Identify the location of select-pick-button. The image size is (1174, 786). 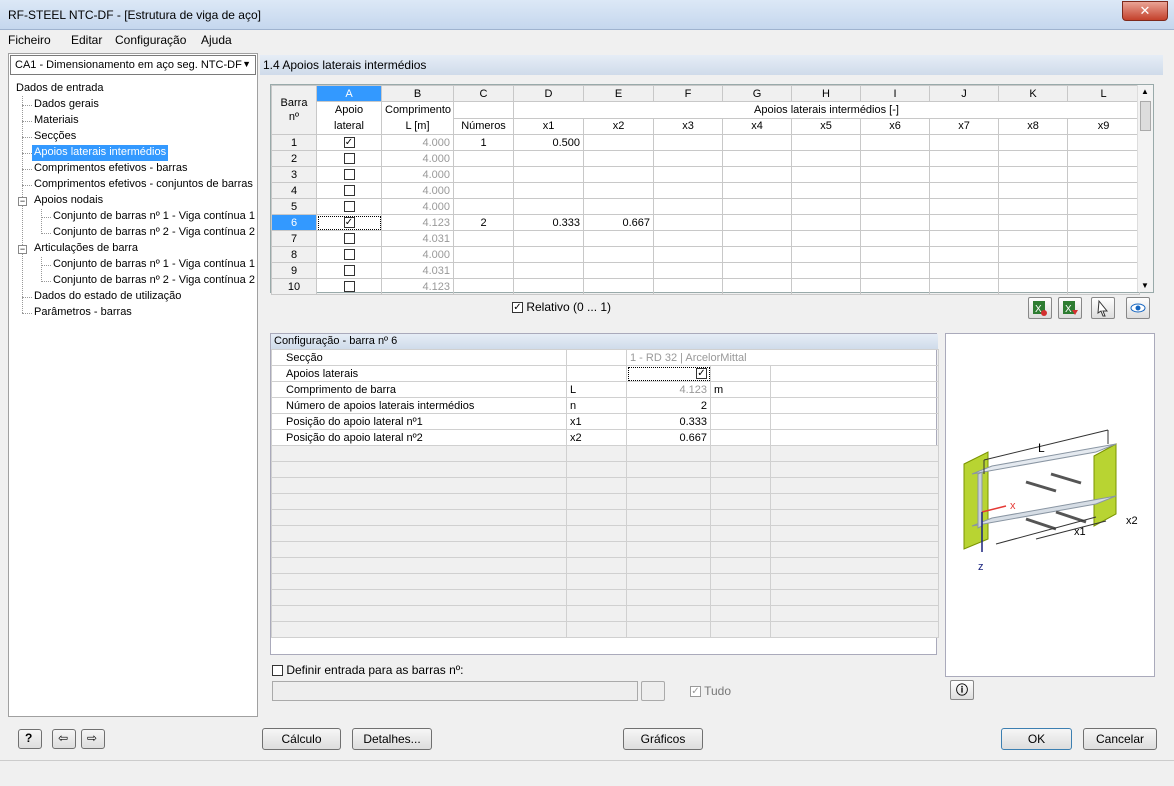
(1103, 308).